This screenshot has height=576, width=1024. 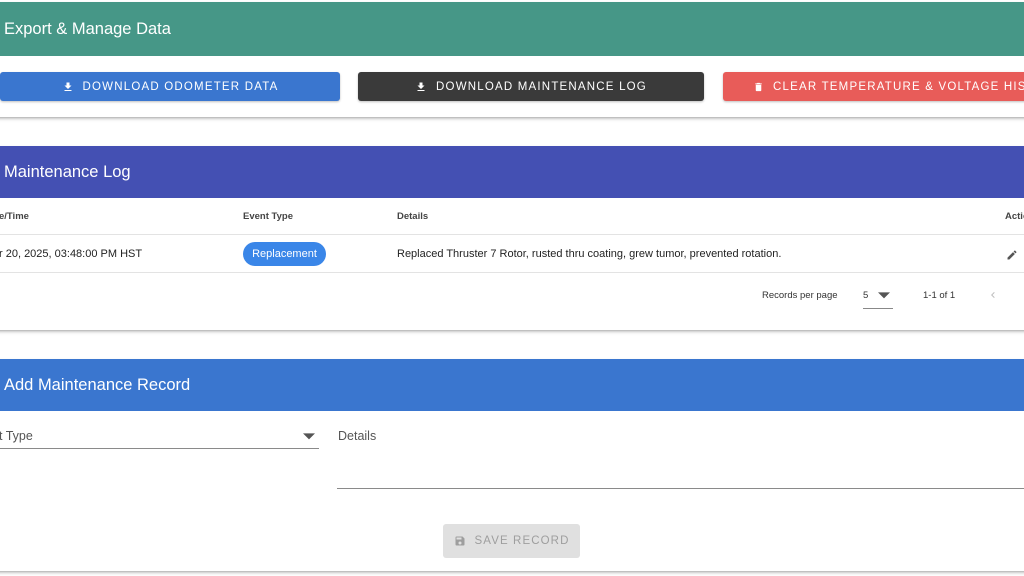 I want to click on records-per-page-select: 5, so click(x=878, y=296).